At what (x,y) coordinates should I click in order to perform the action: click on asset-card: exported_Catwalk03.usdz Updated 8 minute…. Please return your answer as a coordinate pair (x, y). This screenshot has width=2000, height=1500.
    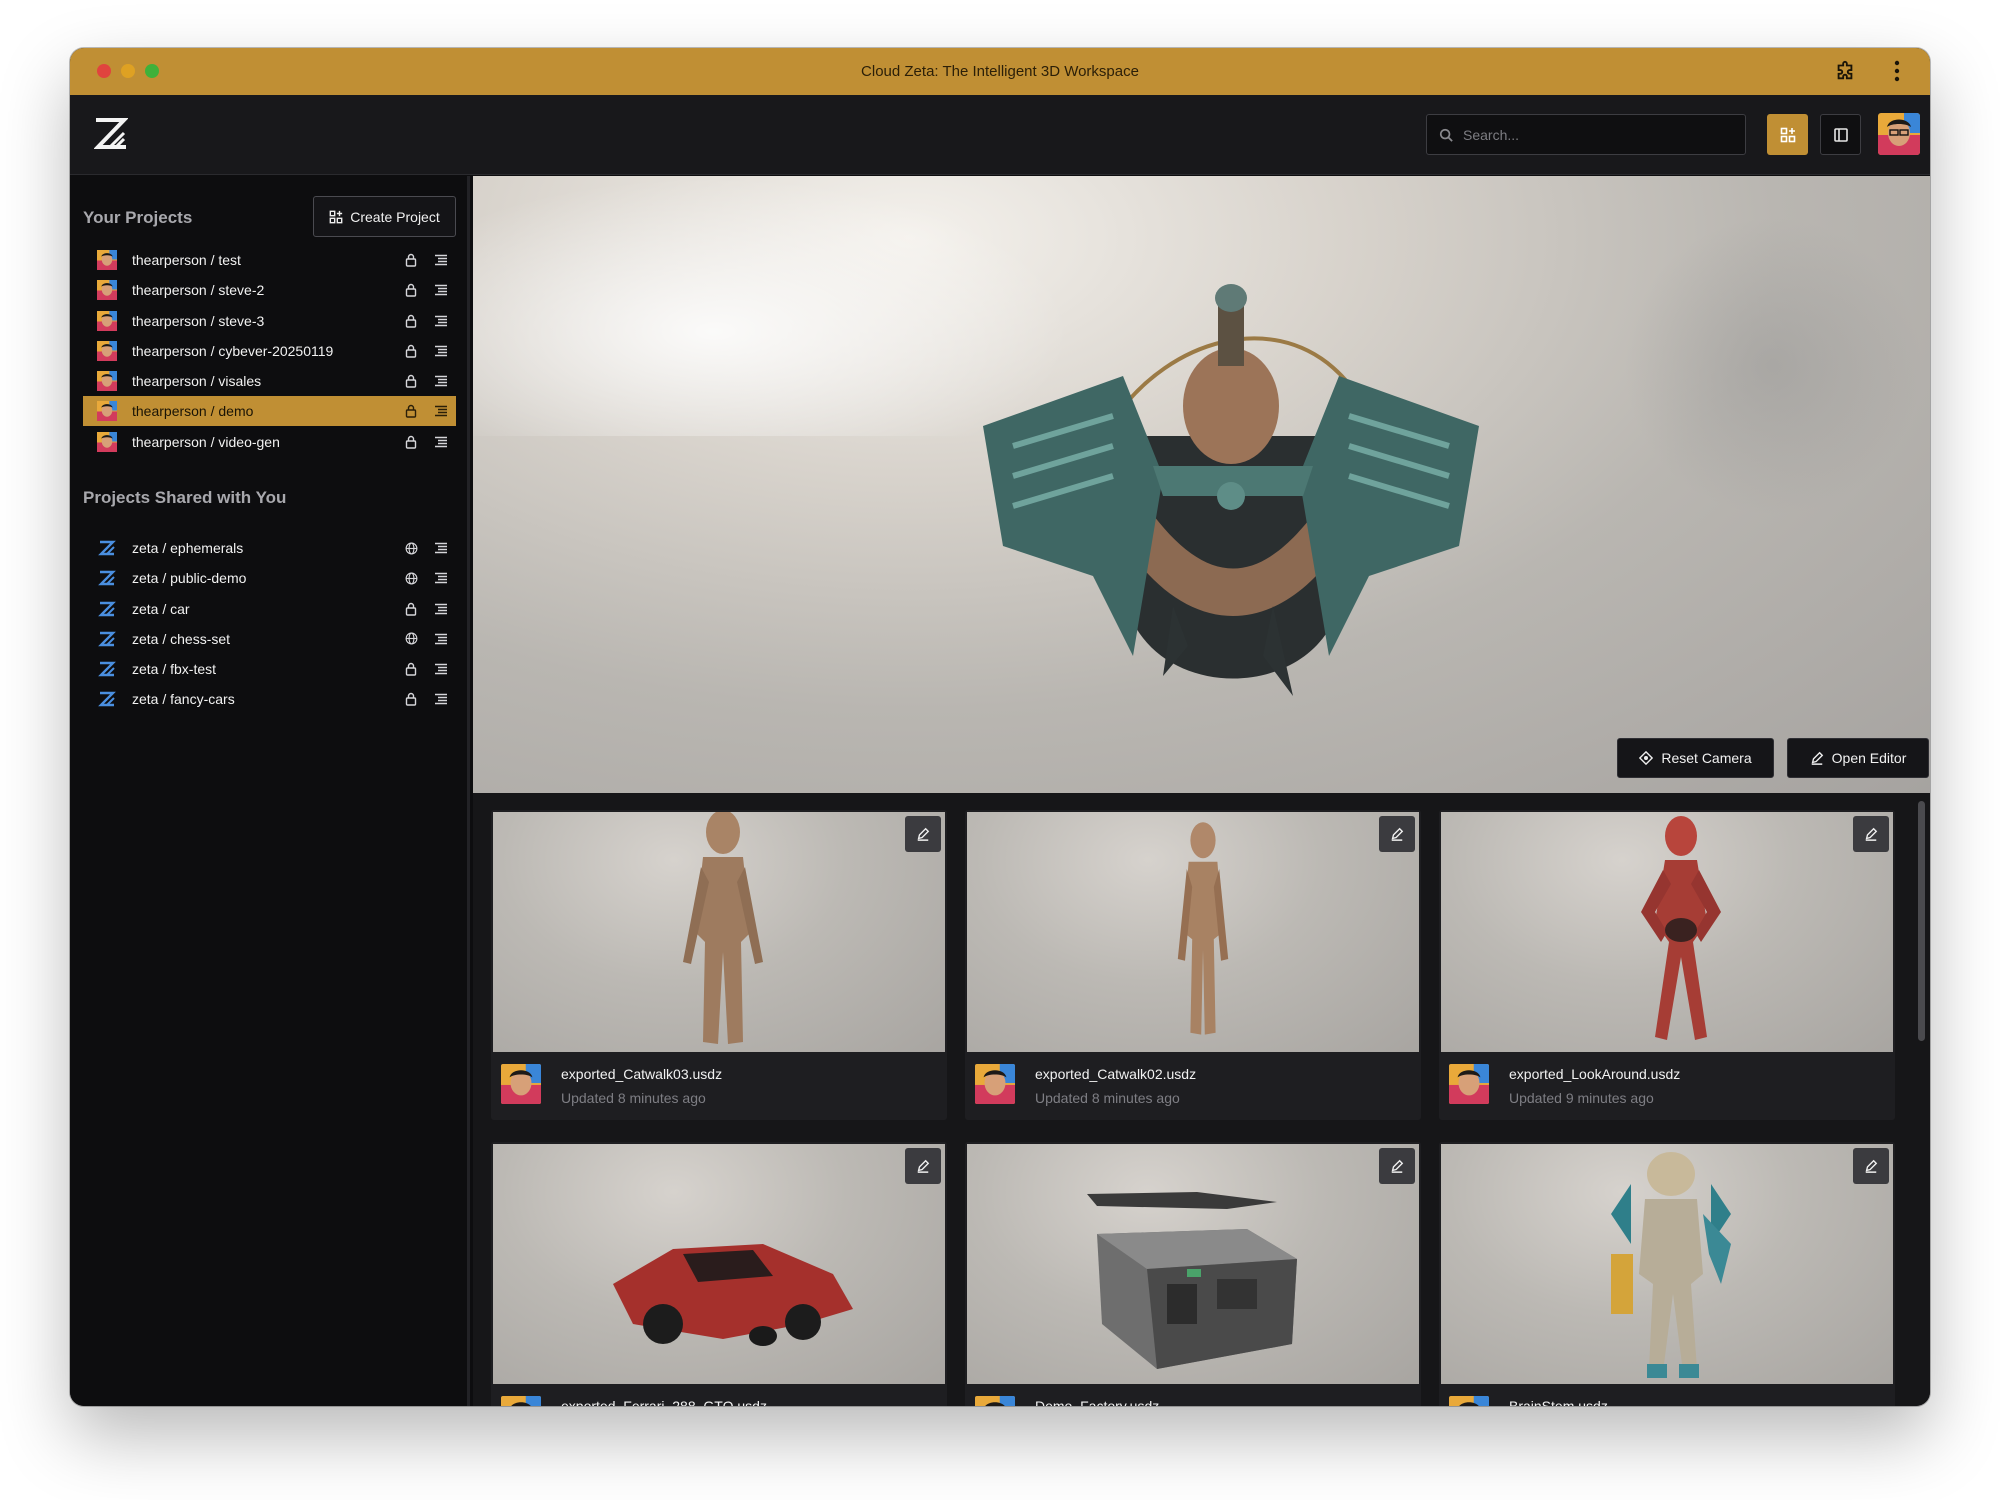
    Looking at the image, I should click on (719, 965).